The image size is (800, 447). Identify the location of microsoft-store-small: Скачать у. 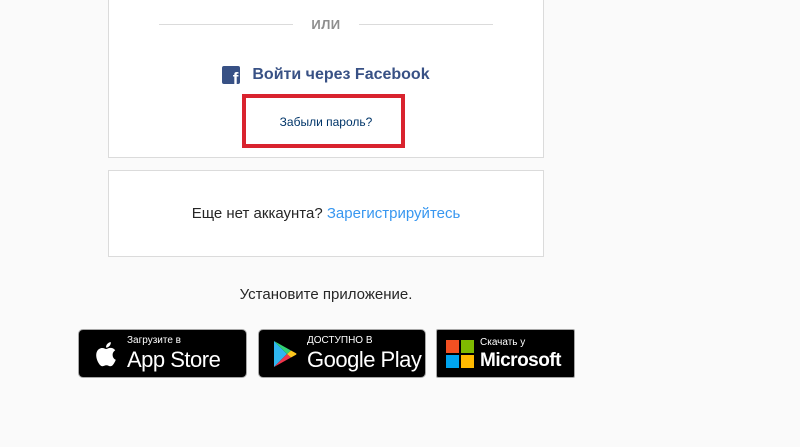
(503, 342).